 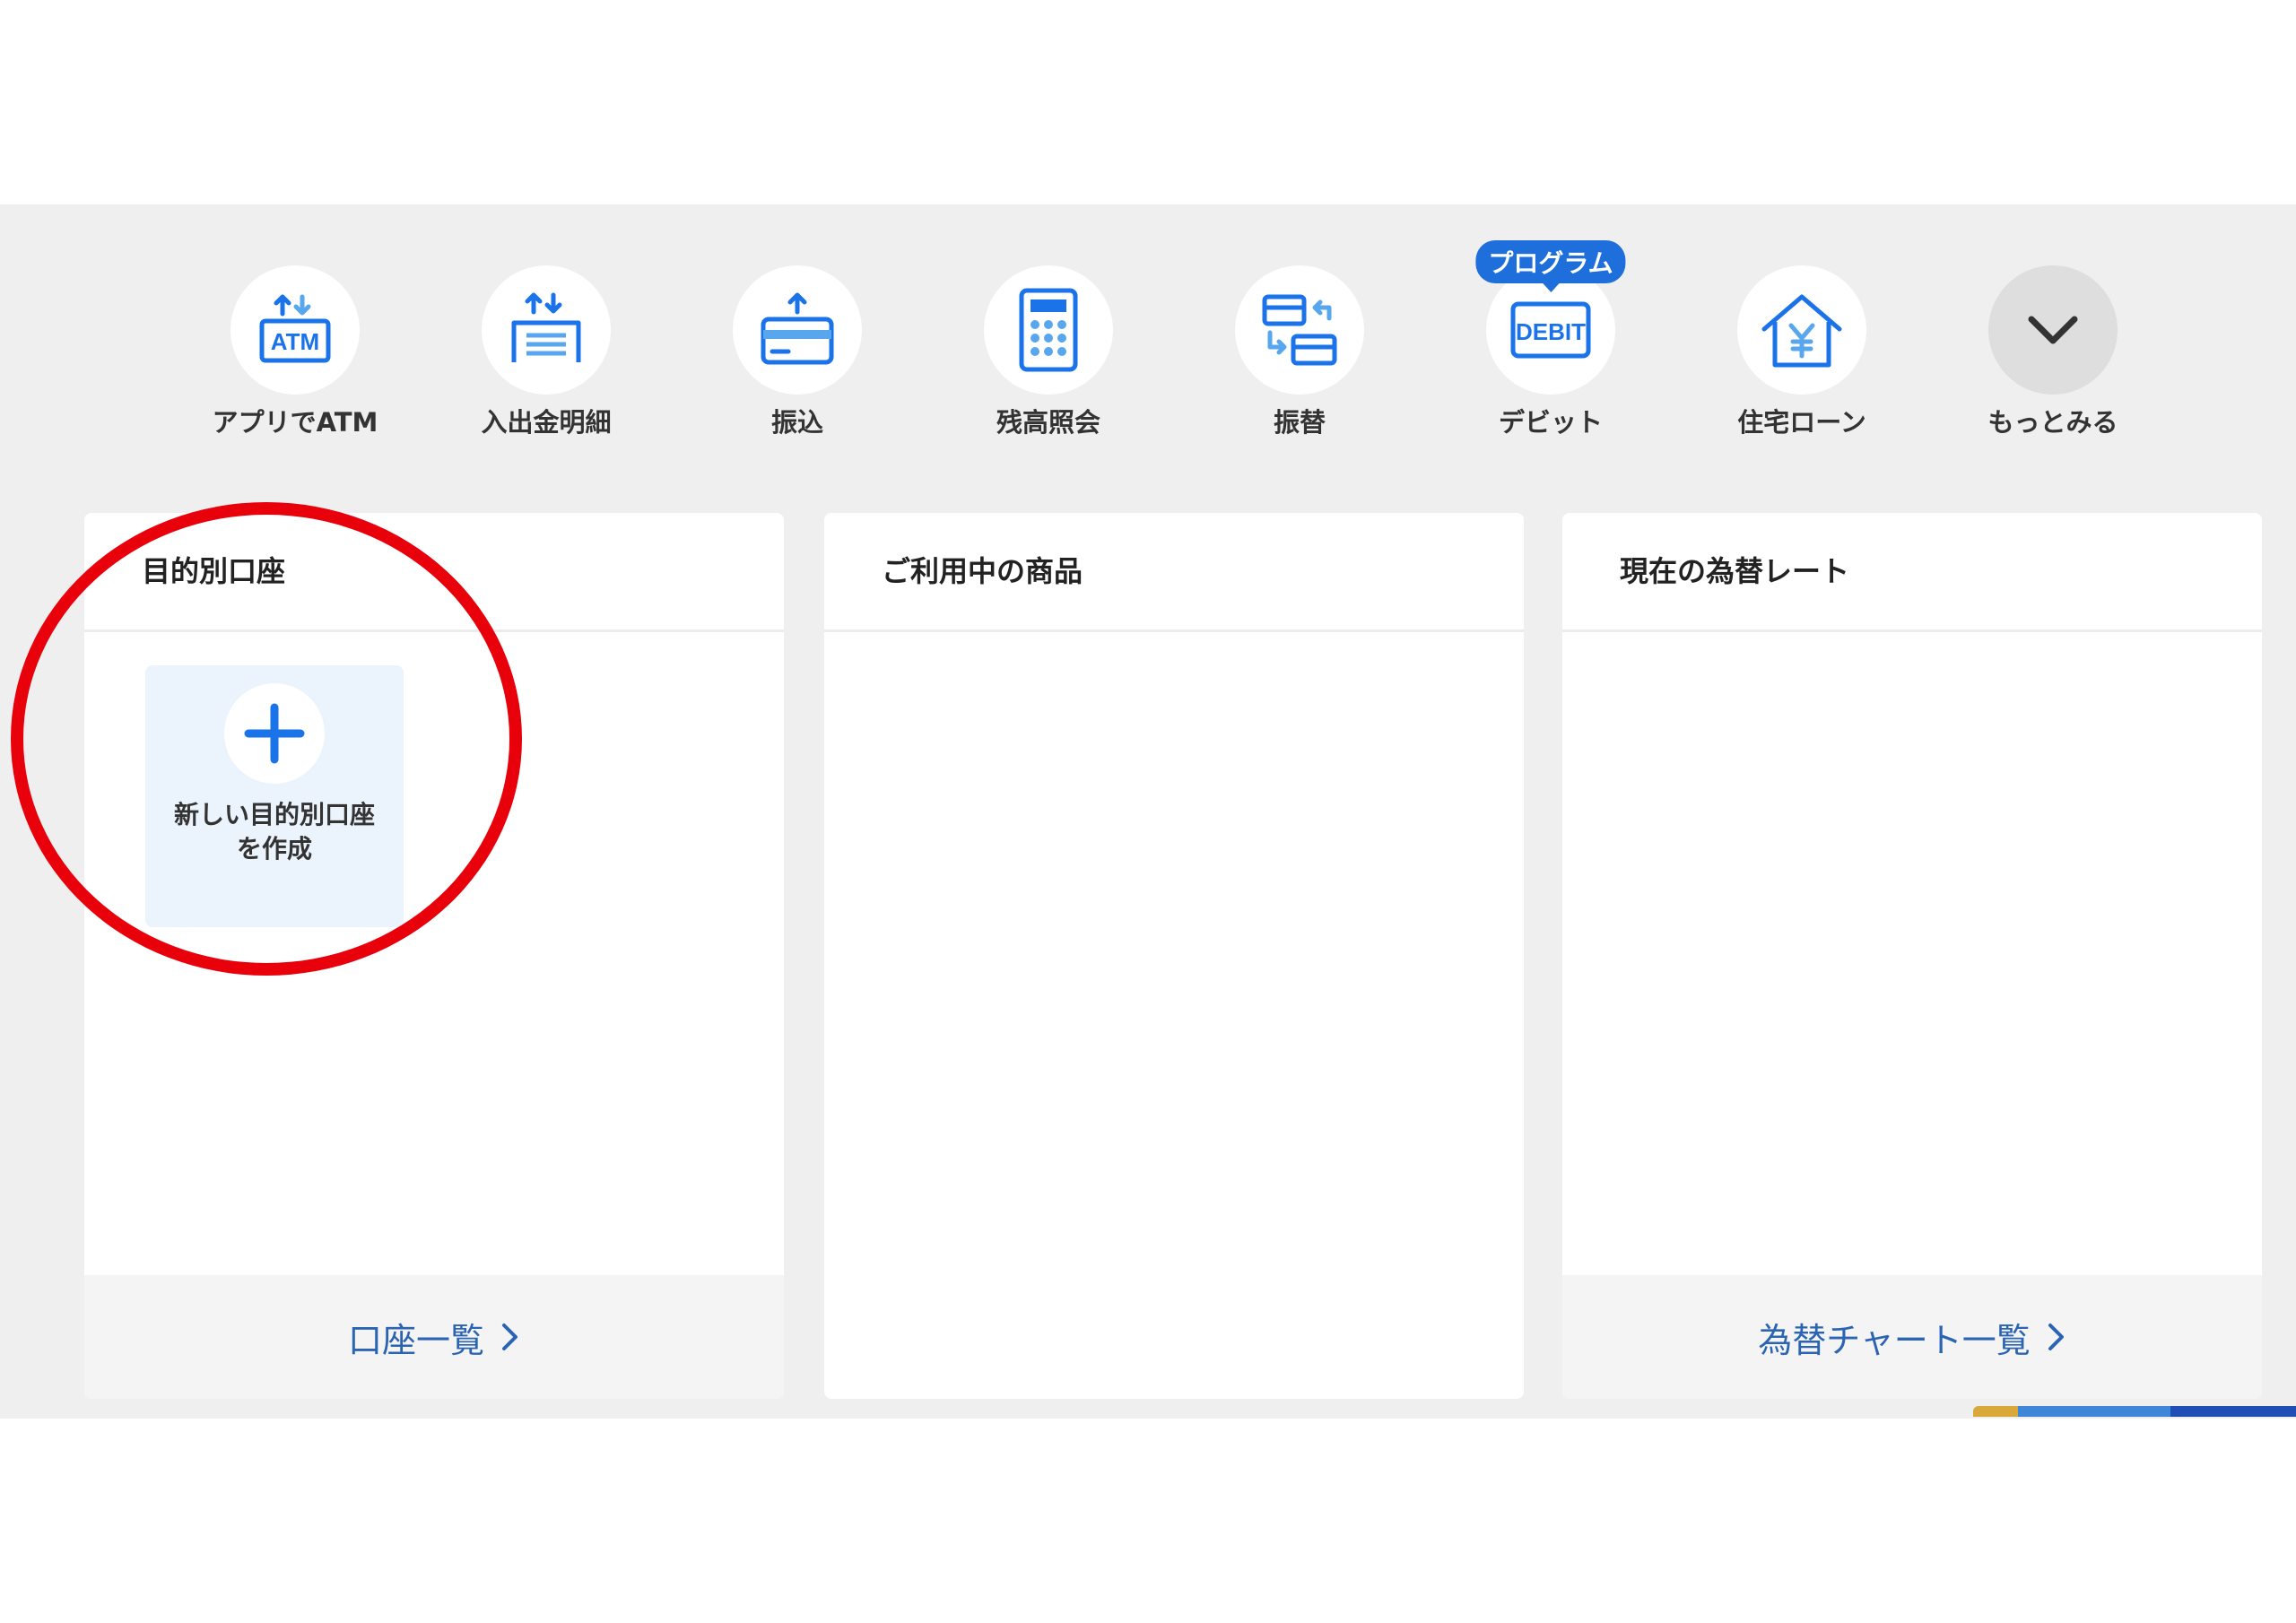 I want to click on quick-action-transfer: 振込, so click(x=797, y=355).